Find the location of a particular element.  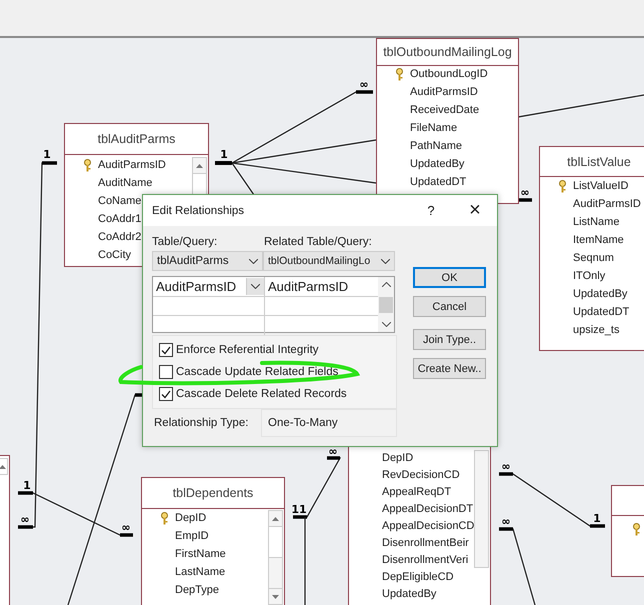

down-arrow-icon is located at coordinates (275, 596).